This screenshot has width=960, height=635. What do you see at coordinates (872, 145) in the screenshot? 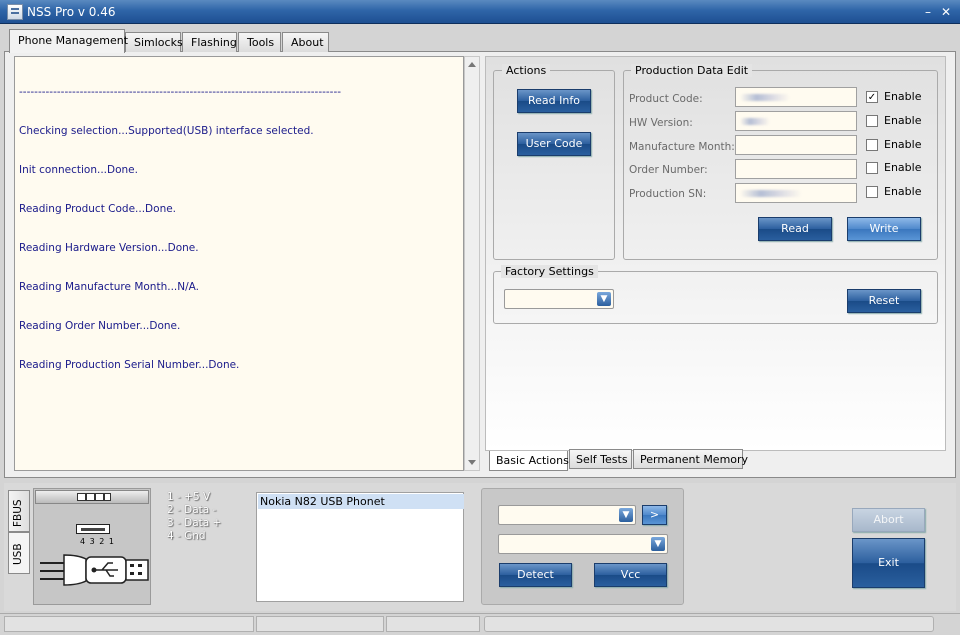
I see `manufacture-month-enable-checkbox` at bounding box center [872, 145].